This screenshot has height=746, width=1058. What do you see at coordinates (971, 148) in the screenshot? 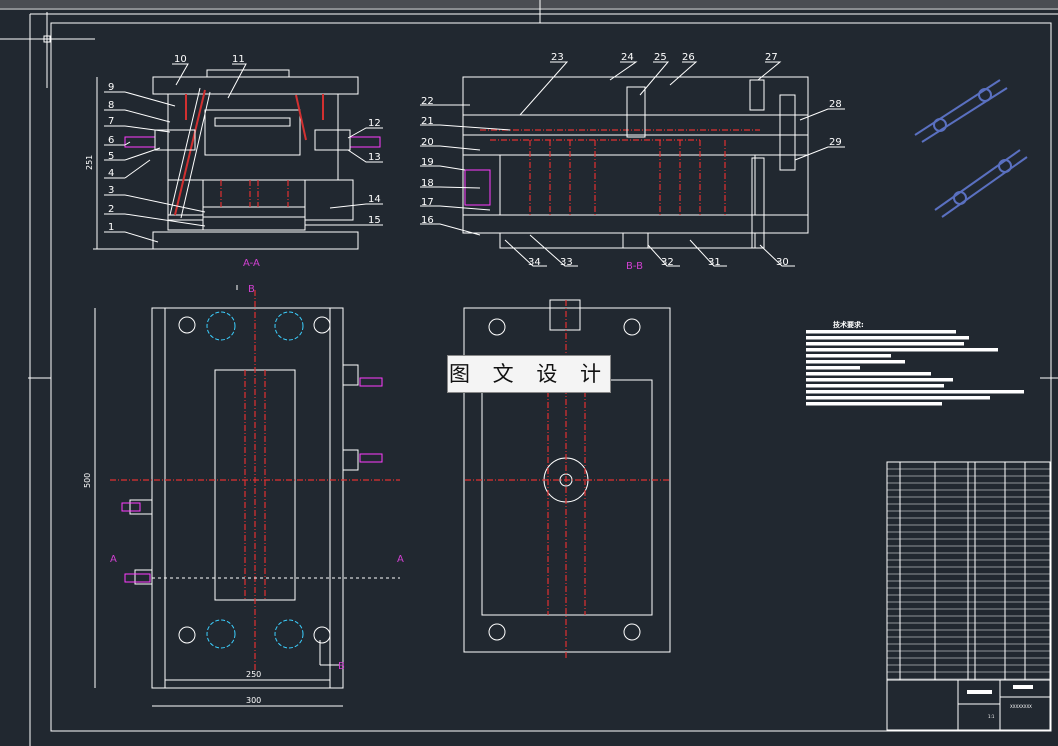
I see `part-3d-preview` at bounding box center [971, 148].